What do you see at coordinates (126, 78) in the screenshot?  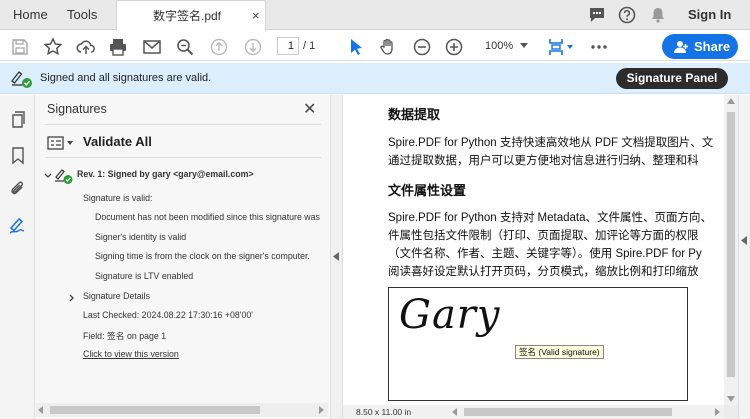 I see `signature-status-message: Signed and all signatures are valid.` at bounding box center [126, 78].